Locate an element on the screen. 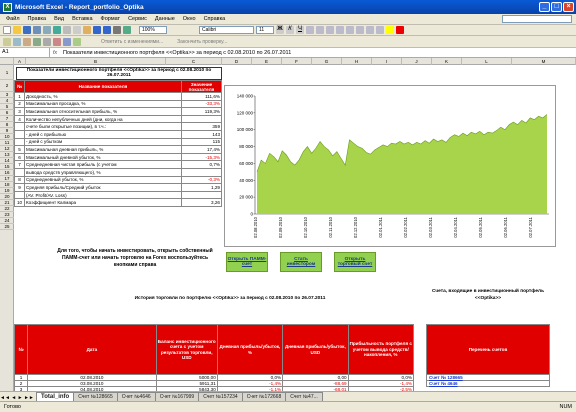 This screenshot has width=576, height=412. toolbar-icon-c is located at coordinates (27, 41).